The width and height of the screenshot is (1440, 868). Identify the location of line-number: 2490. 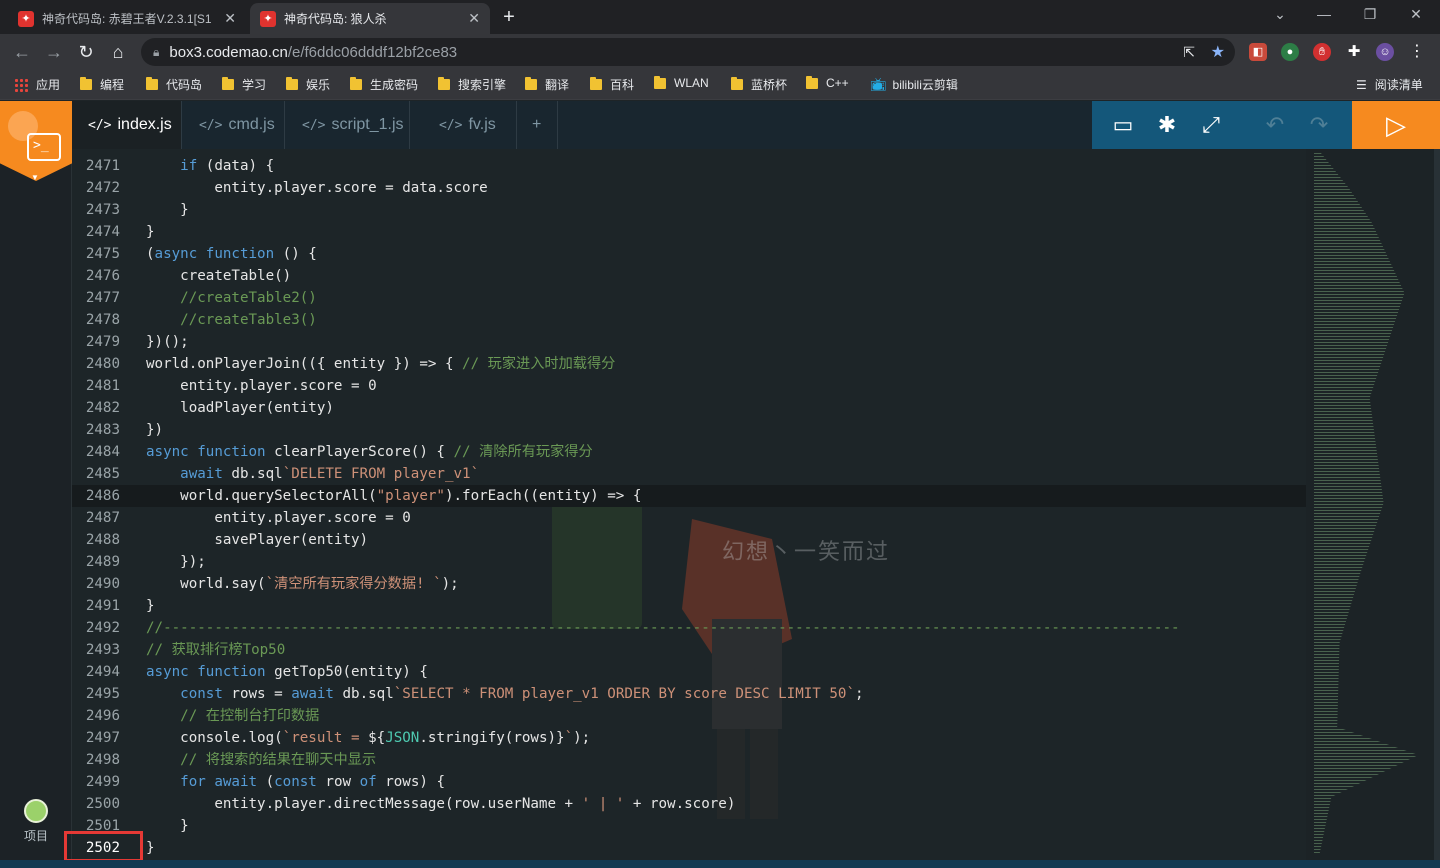
(102, 584).